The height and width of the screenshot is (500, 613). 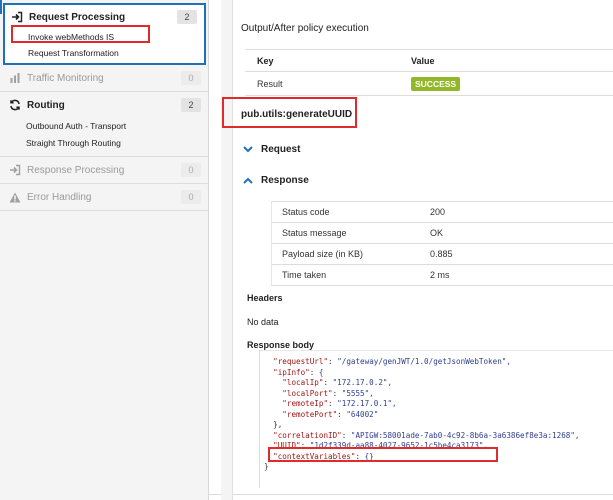 What do you see at coordinates (423, 60) in the screenshot?
I see `column-header-value: Value` at bounding box center [423, 60].